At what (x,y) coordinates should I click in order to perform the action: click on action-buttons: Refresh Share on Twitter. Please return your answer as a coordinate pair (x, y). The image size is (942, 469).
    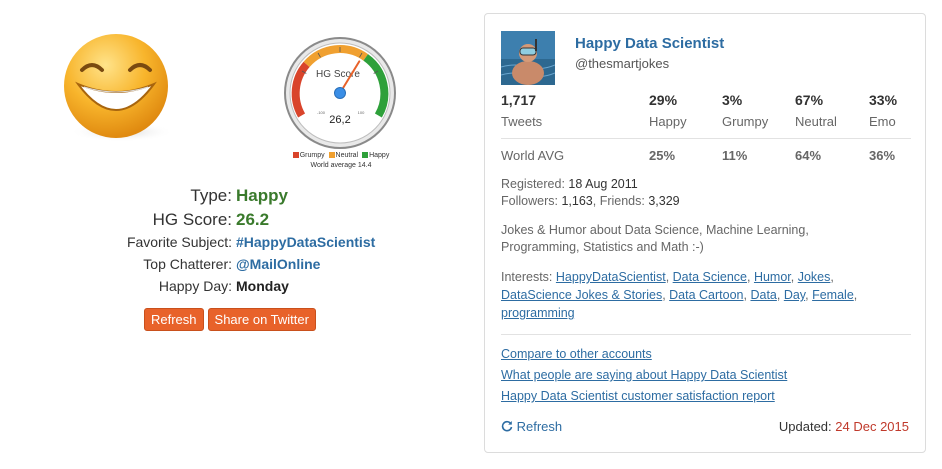
    Looking at the image, I should click on (230, 319).